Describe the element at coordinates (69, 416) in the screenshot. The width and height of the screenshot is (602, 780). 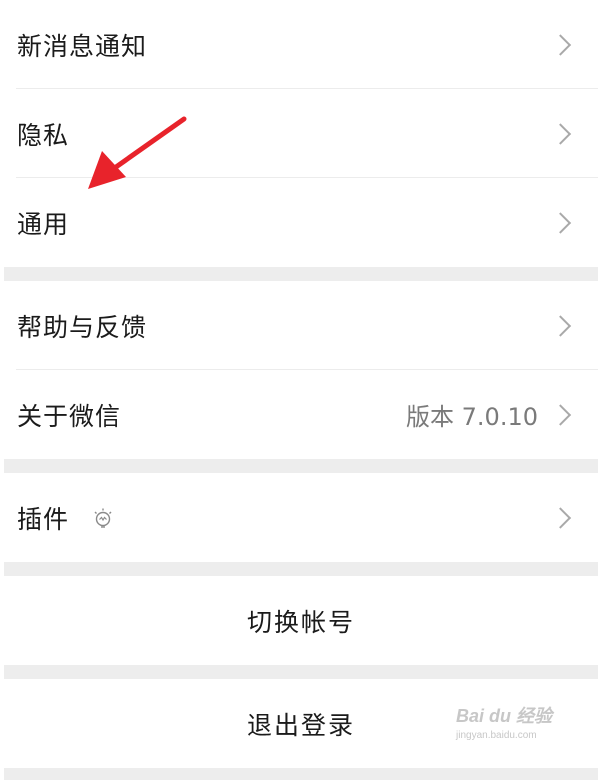
I see `settings-item-label: 关于微信` at that location.